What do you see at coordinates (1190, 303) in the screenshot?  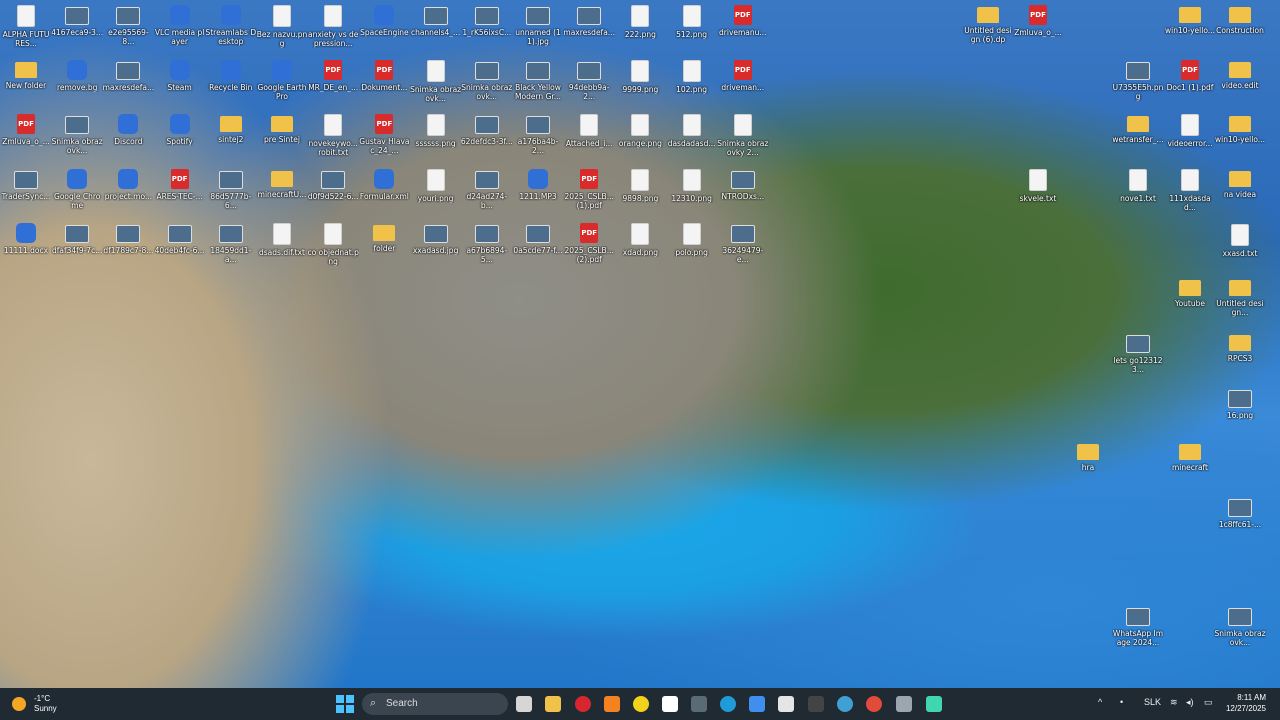 I see `desktop-icon: Youtube` at bounding box center [1190, 303].